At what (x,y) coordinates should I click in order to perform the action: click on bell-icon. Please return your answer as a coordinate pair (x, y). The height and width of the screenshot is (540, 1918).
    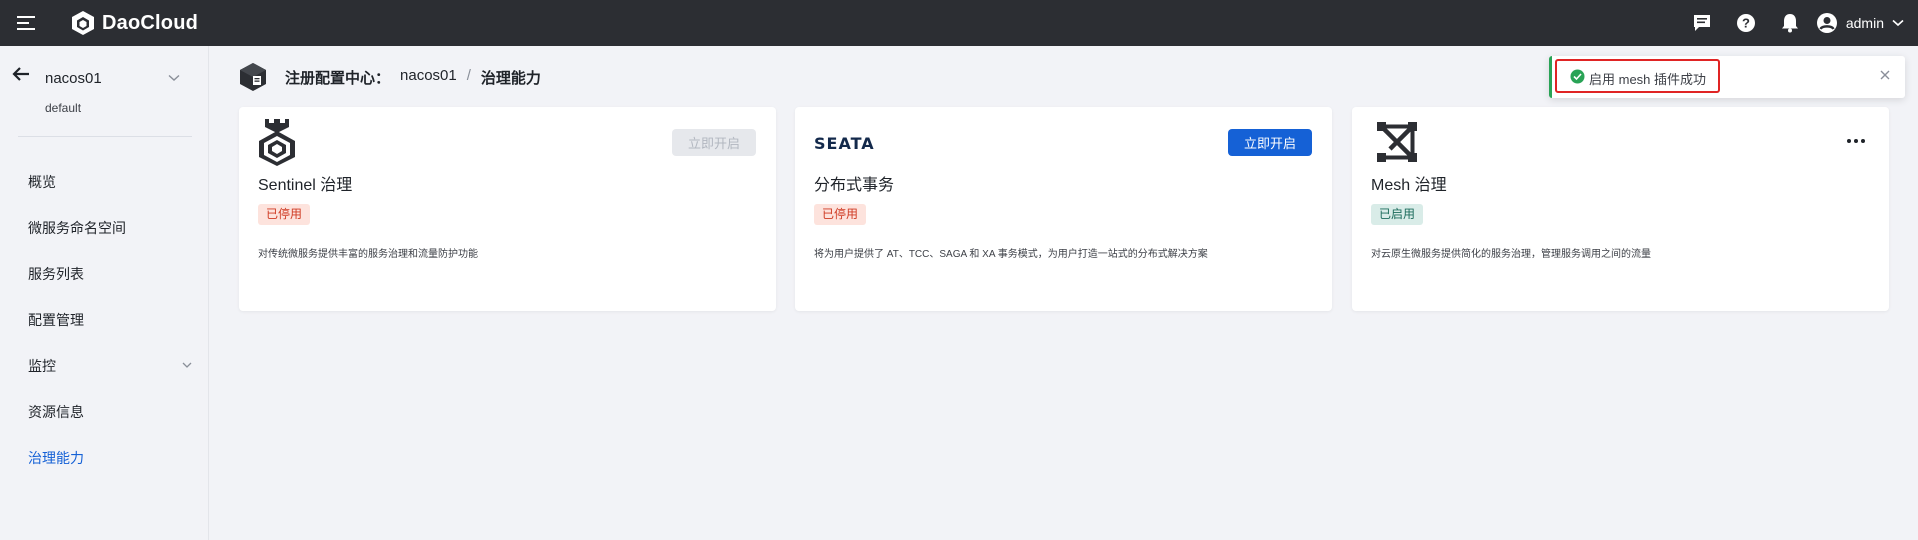
    Looking at the image, I should click on (1789, 23).